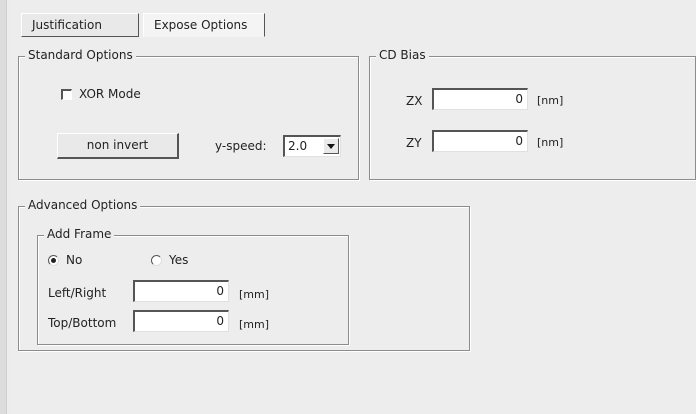  What do you see at coordinates (254, 324) in the screenshot?
I see `top-bottom-unit: [mm]` at bounding box center [254, 324].